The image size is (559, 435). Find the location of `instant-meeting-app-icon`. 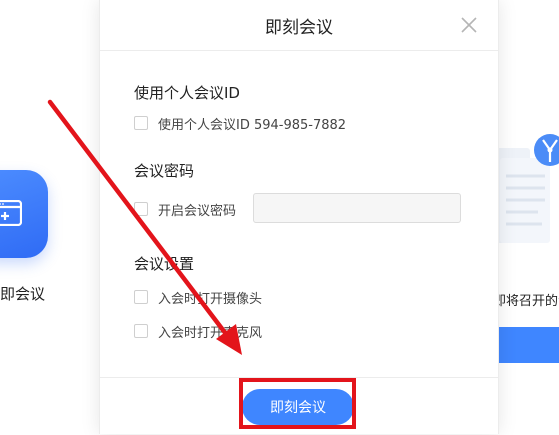

instant-meeting-app-icon is located at coordinates (24, 214).